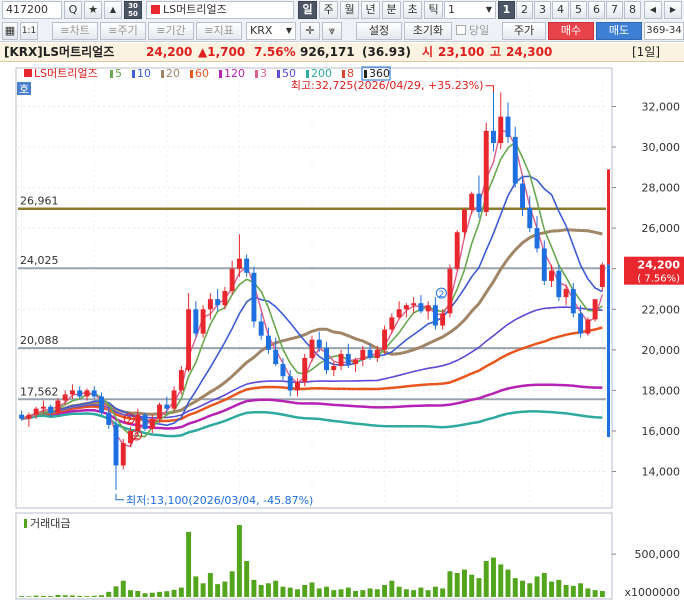 Image resolution: width=684 pixels, height=603 pixels. I want to click on favorite-star-icon: ★, so click(93, 10).